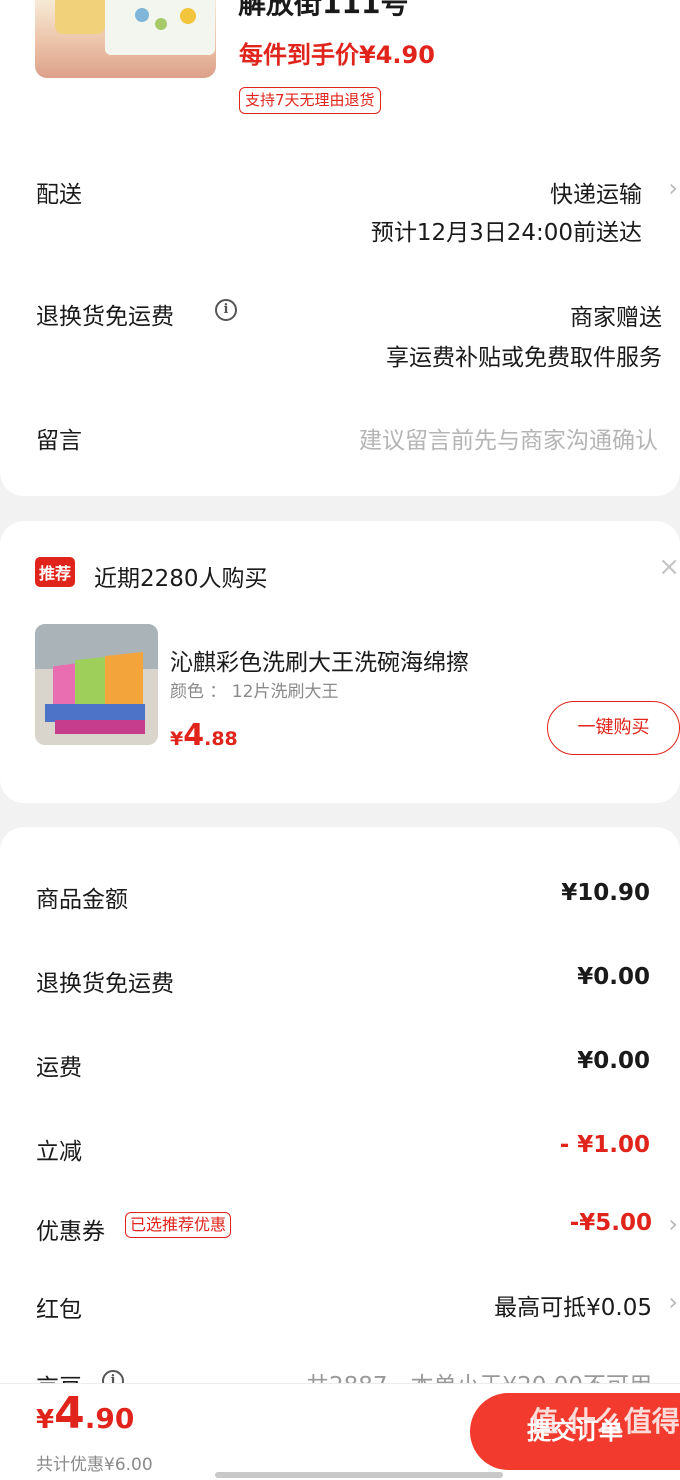 The height and width of the screenshot is (1480, 680). I want to click on info-icon: i, so click(226, 310).